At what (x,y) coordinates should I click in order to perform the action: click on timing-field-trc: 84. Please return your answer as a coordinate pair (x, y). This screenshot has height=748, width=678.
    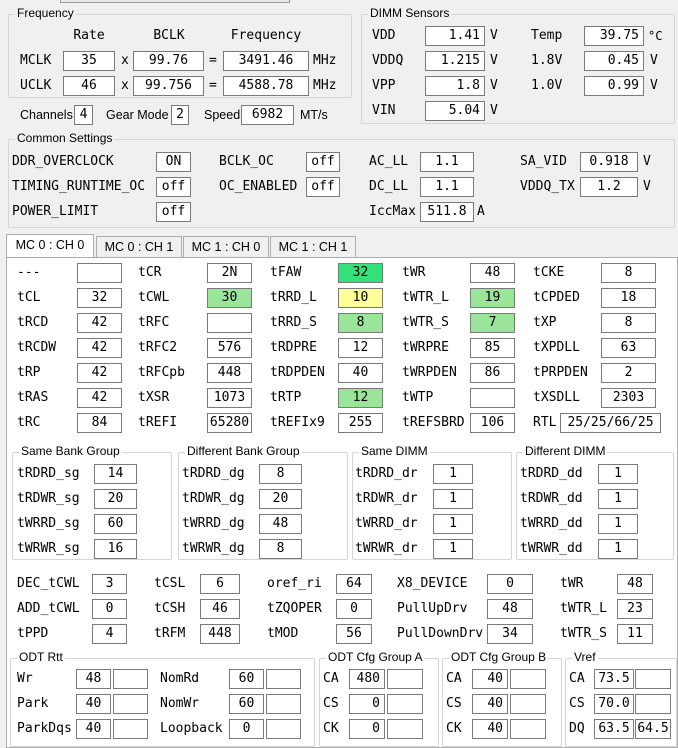
    Looking at the image, I should click on (99, 423).